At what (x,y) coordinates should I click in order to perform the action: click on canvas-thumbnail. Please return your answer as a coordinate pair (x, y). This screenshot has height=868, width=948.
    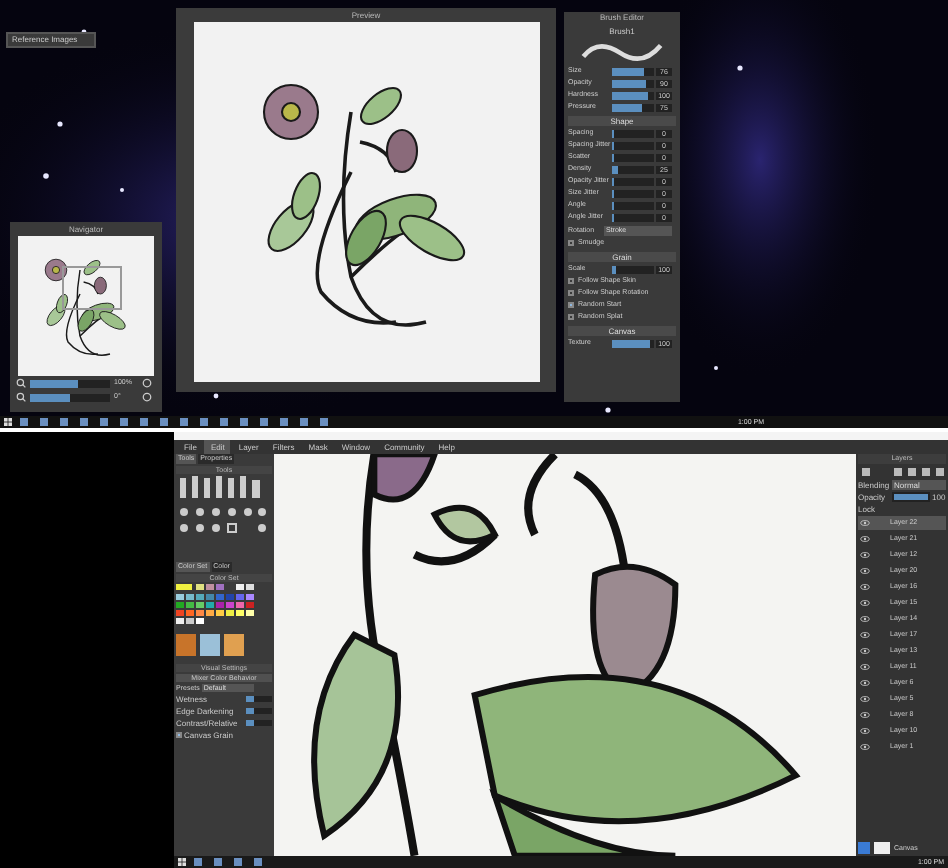
    Looking at the image, I should click on (882, 848).